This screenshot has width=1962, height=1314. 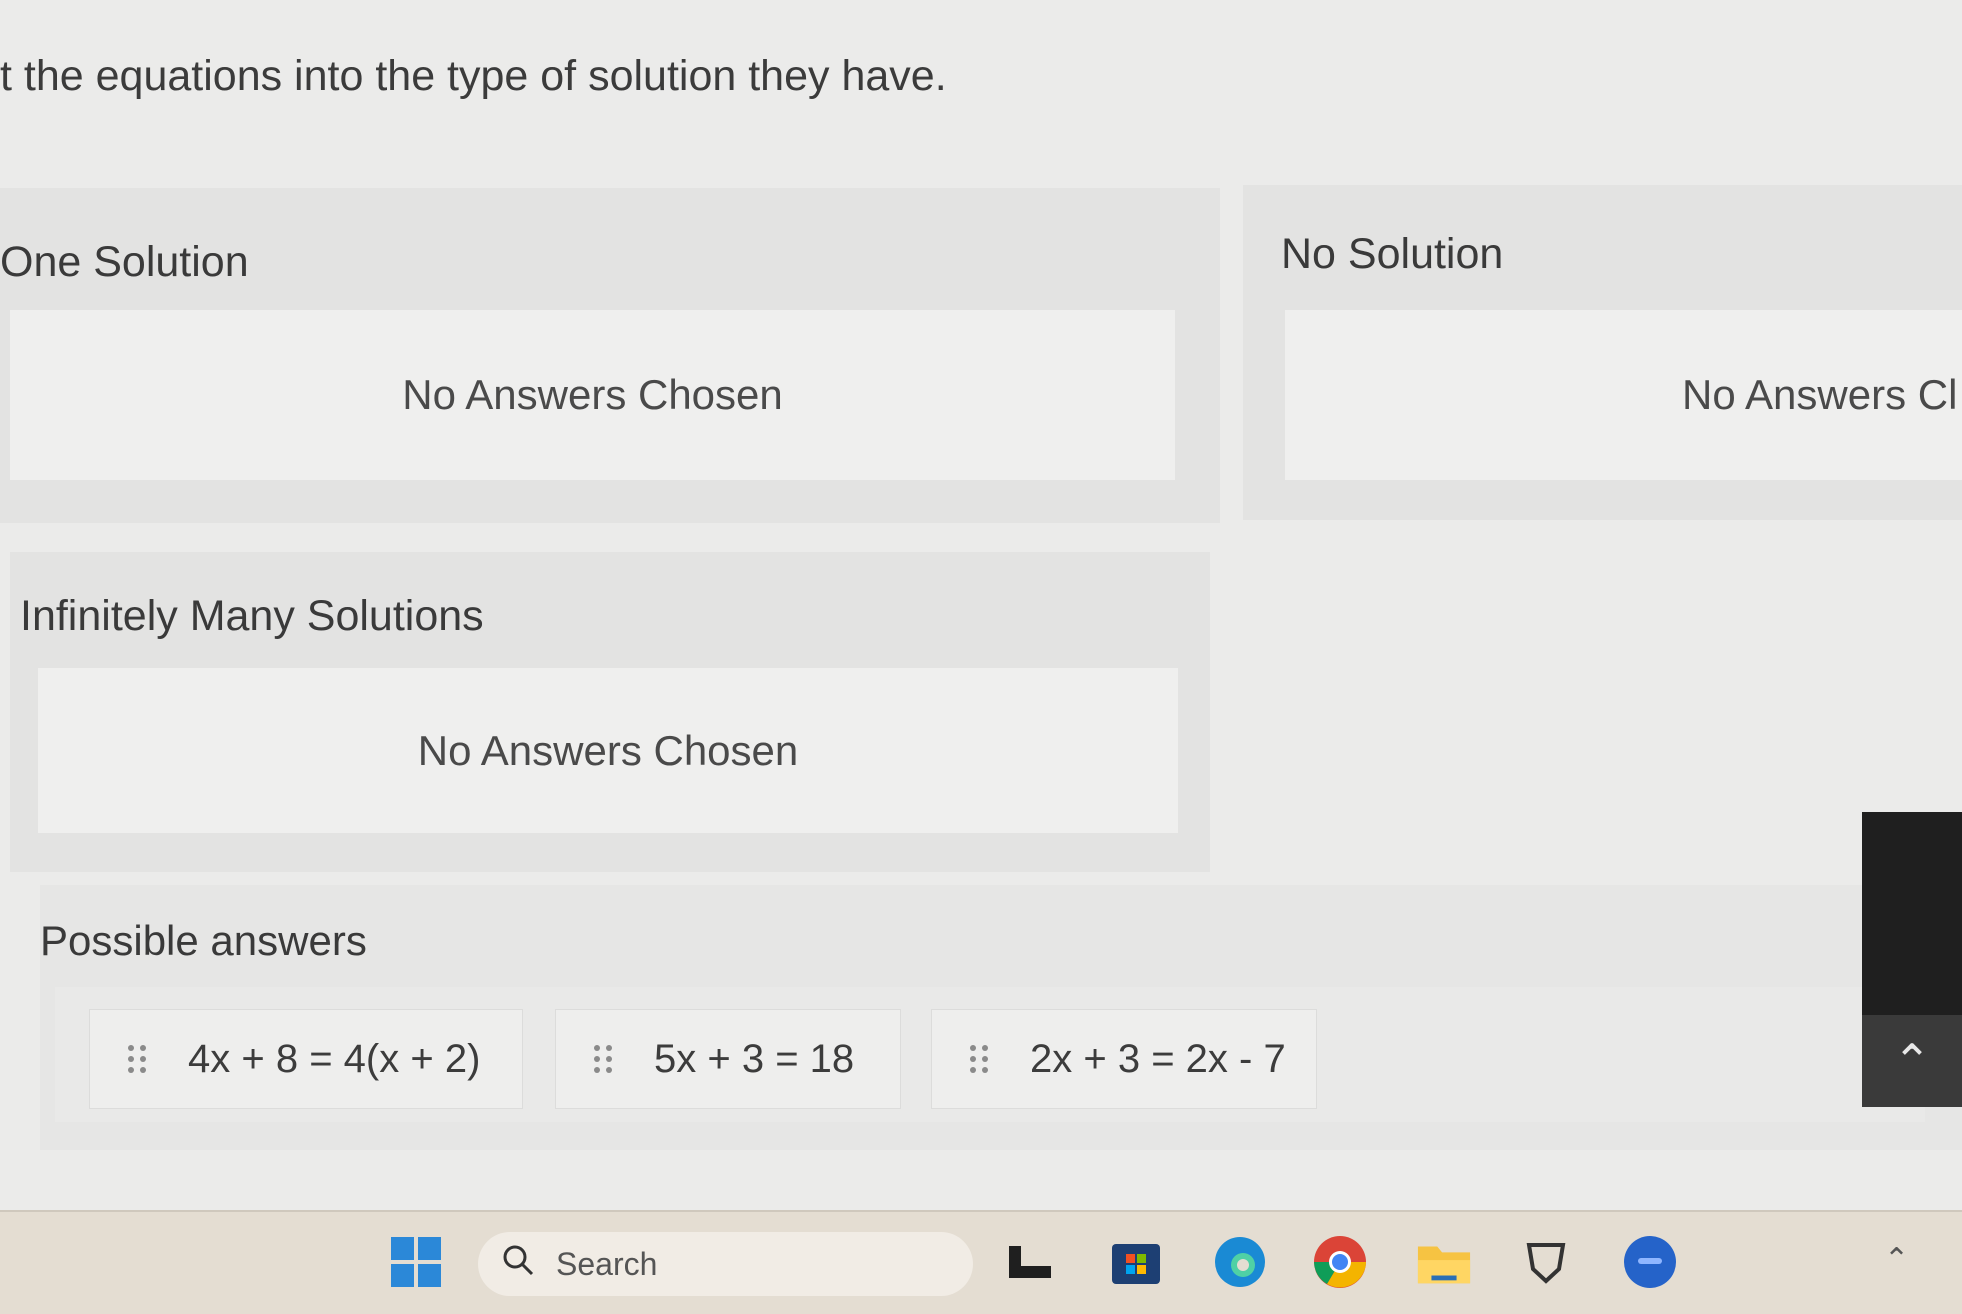 I want to click on answer-text: 4x + 8 = 4(x + 2), so click(x=334, y=1058).